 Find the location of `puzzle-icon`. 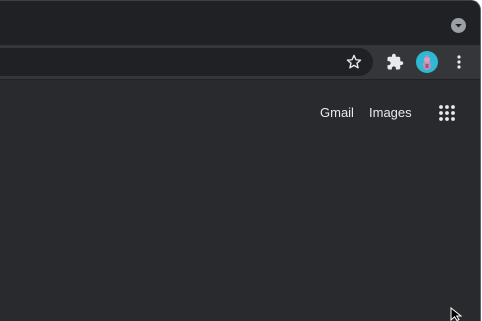

puzzle-icon is located at coordinates (395, 62).